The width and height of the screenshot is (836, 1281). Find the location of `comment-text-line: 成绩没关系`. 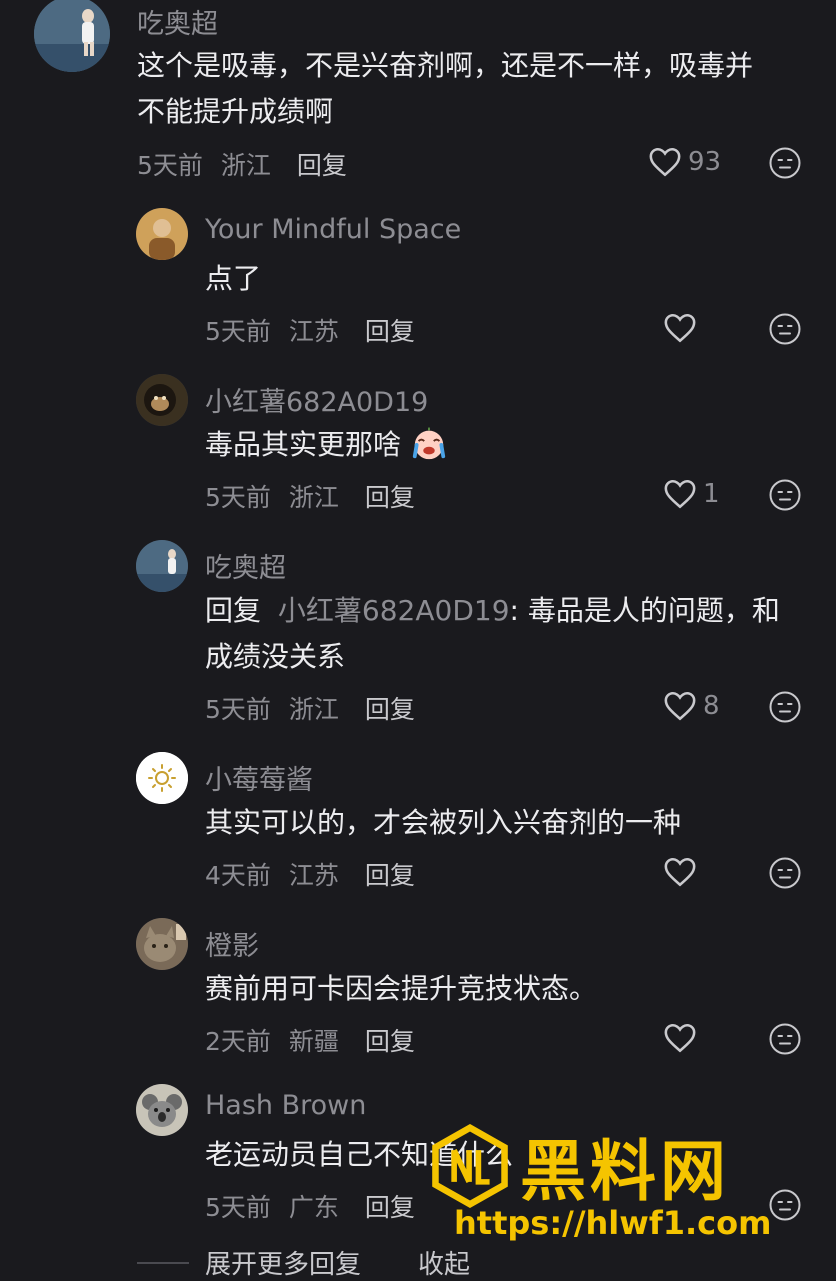

comment-text-line: 成绩没关系 is located at coordinates (275, 656).